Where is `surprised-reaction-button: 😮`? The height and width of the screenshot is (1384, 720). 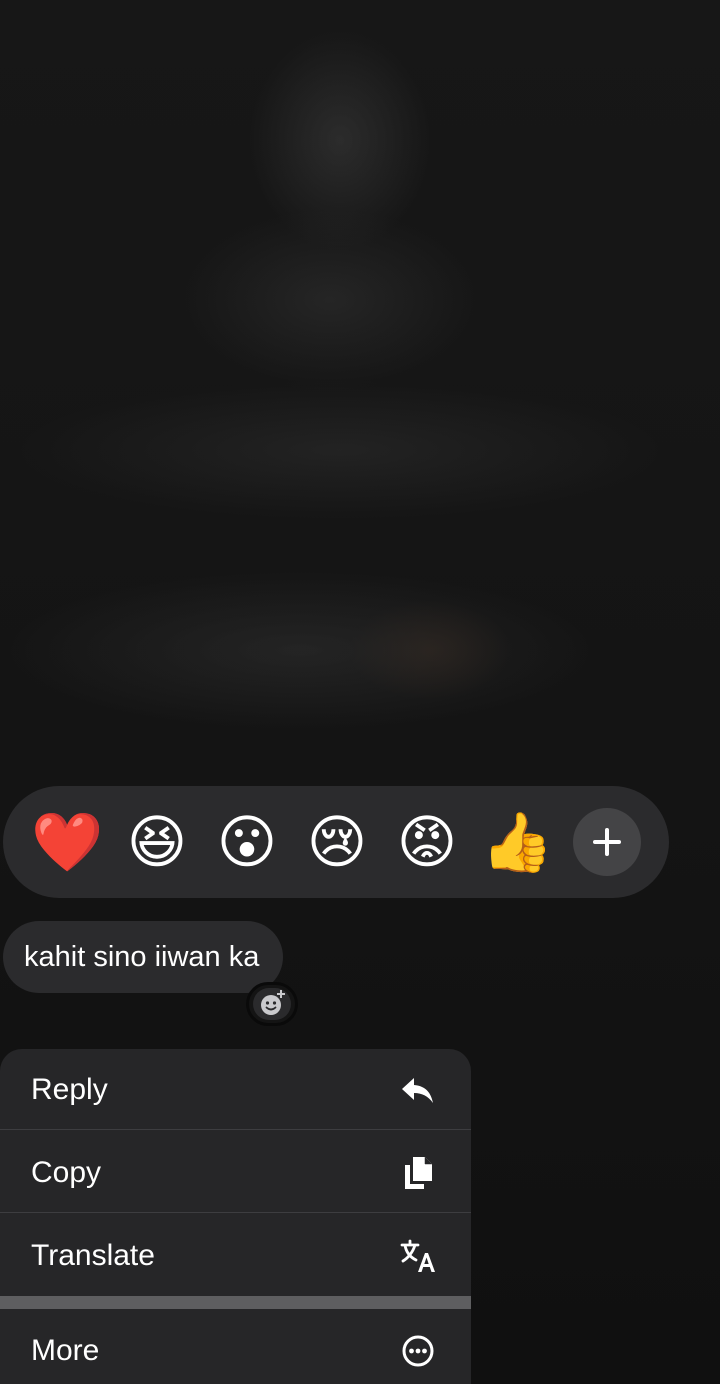
surprised-reaction-button: 😮 is located at coordinates (247, 842).